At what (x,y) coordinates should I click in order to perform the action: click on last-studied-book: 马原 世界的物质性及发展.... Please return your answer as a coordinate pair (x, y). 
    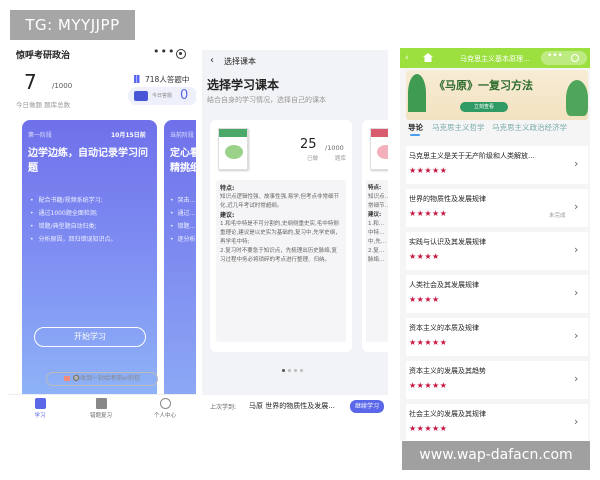
    Looking at the image, I should click on (295, 406).